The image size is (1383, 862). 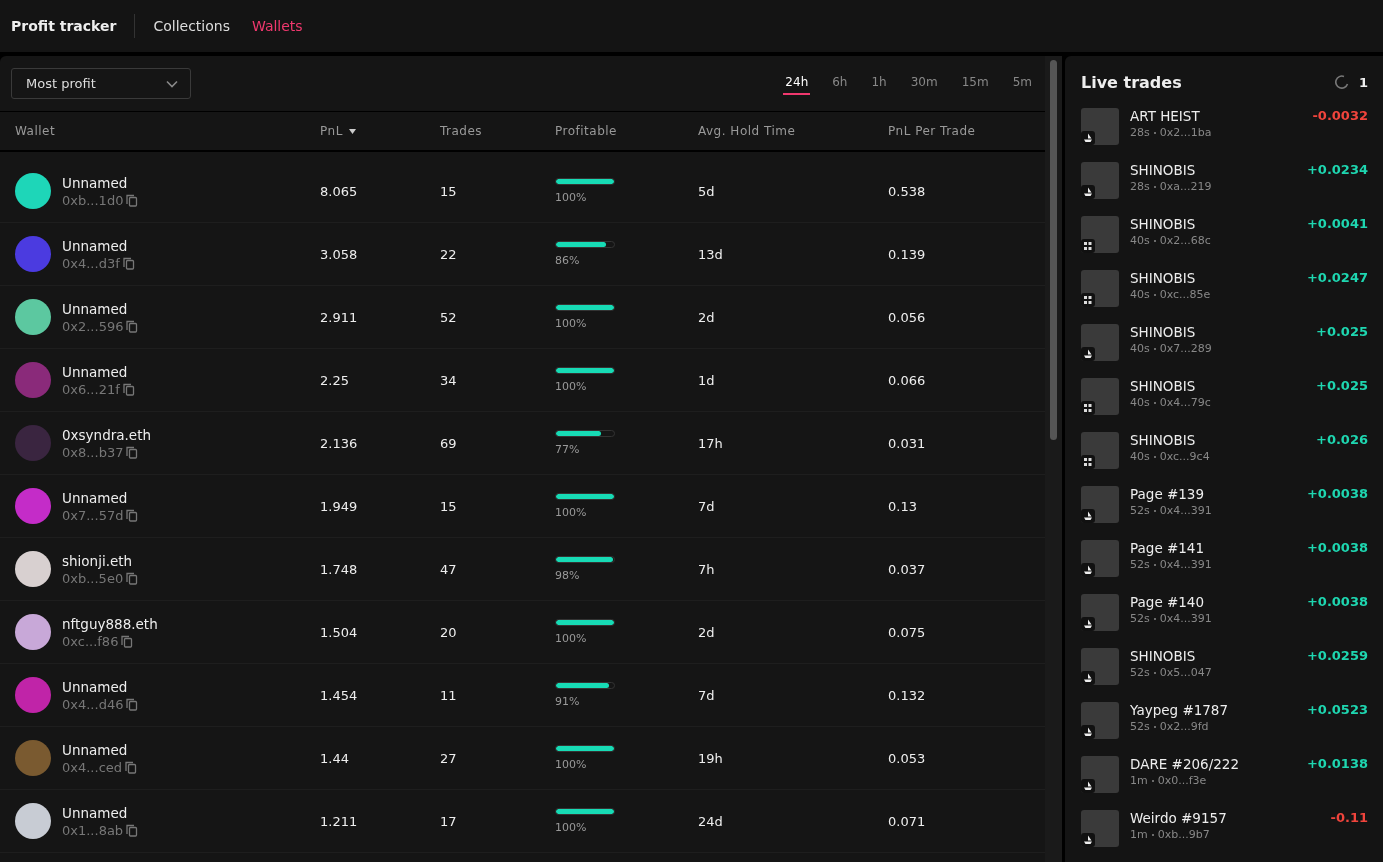 I want to click on column-header: Wallet, so click(x=35, y=131).